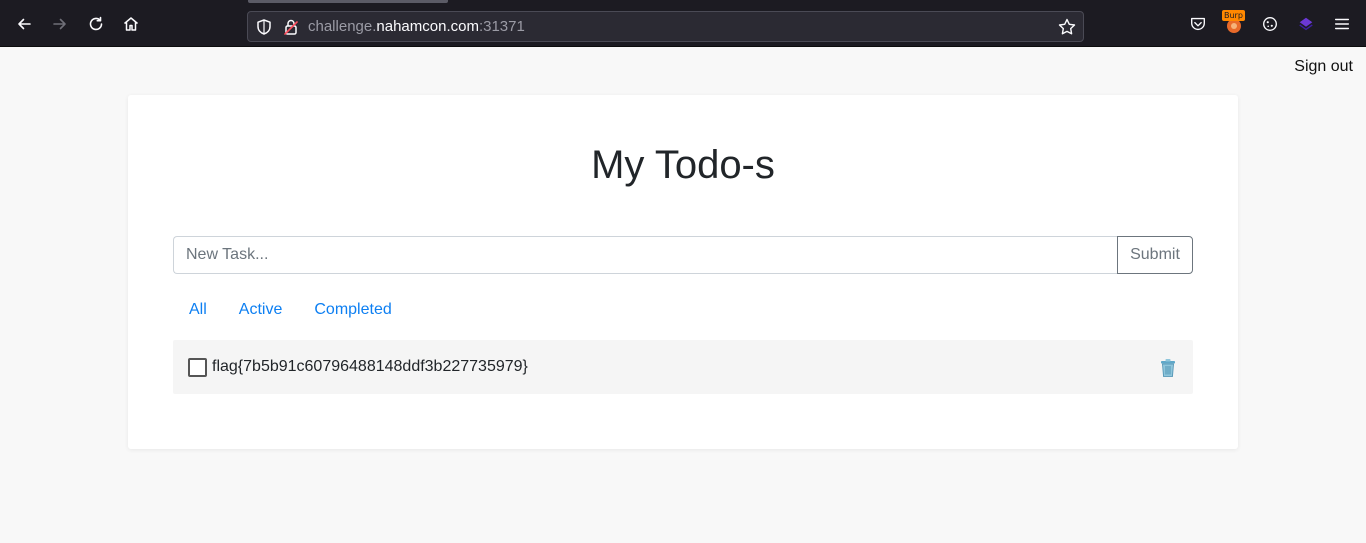 Image resolution: width=1366 pixels, height=543 pixels. I want to click on filter-tabs: All Active Completed, so click(290, 310).